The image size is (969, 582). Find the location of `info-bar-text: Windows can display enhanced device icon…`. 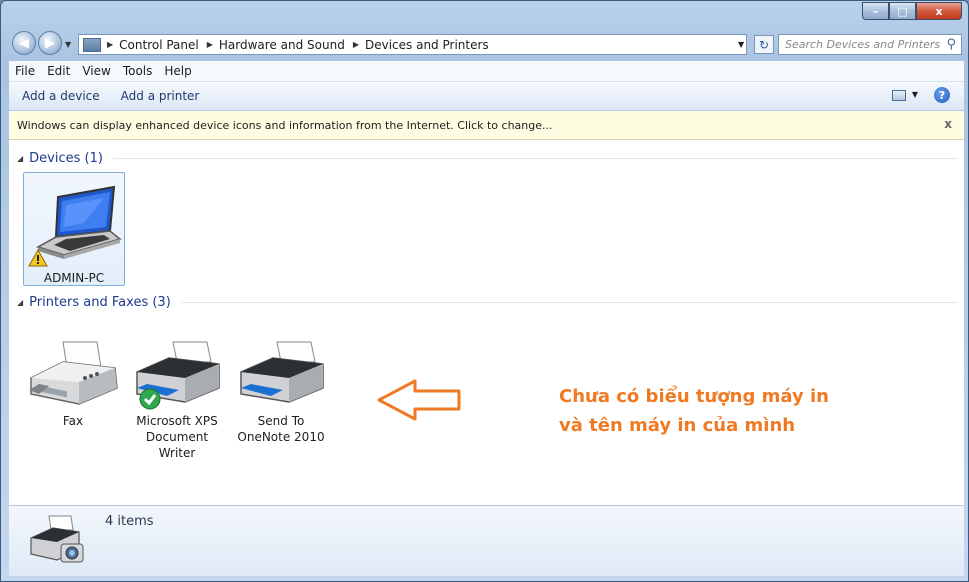

info-bar-text: Windows can display enhanced device icon… is located at coordinates (281, 125).